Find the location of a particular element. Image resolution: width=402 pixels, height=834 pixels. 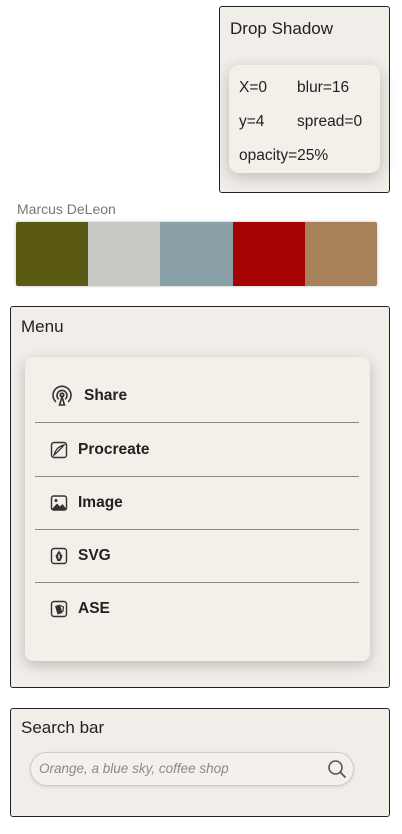

drop-shadow-card: X=0 blur=16 y=4 spread=0 opacity=25% is located at coordinates (304, 119).